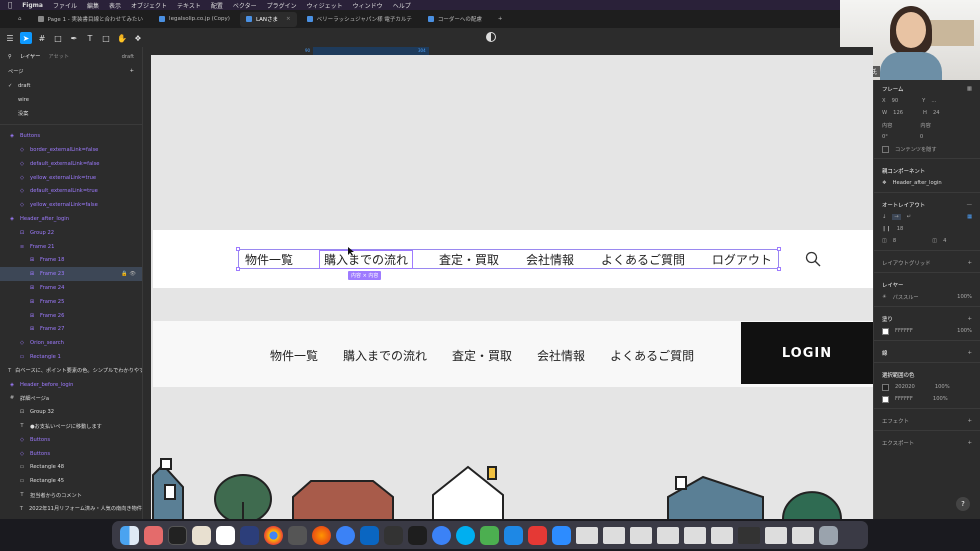  I want to click on main-component-name: Header_after_login, so click(917, 183).